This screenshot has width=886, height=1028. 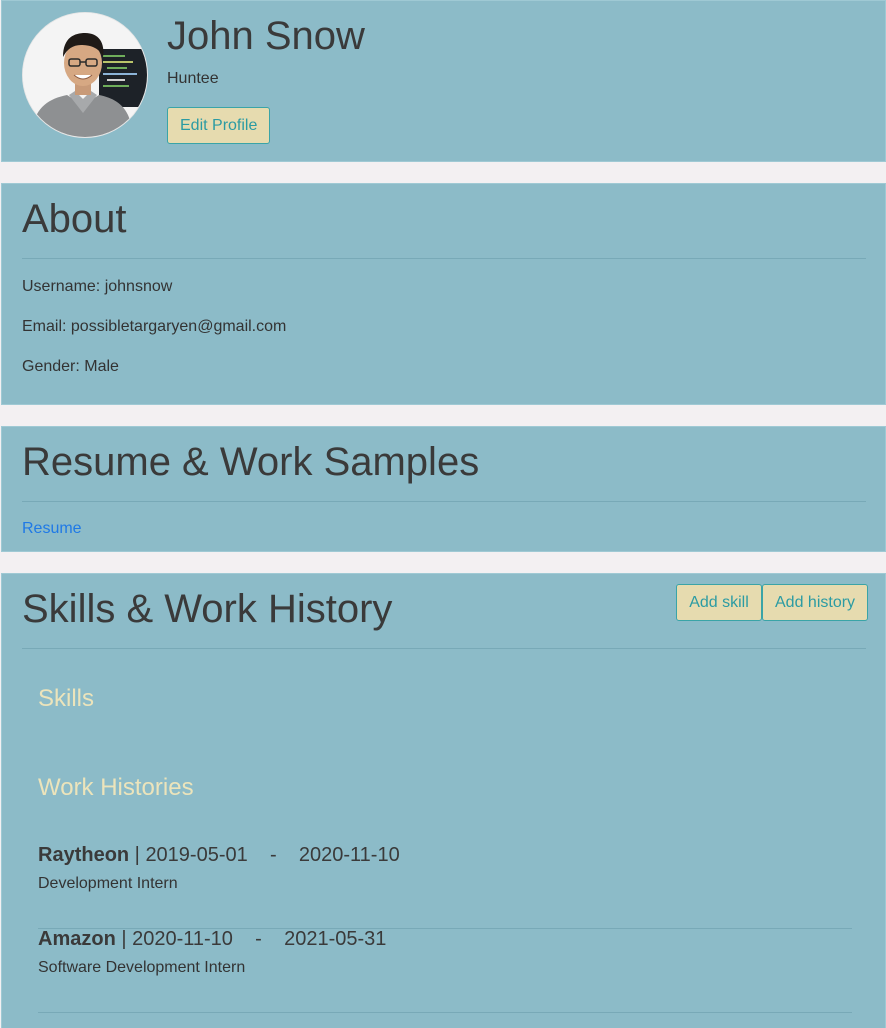 I want to click on skills-heading: Skills, so click(x=66, y=698).